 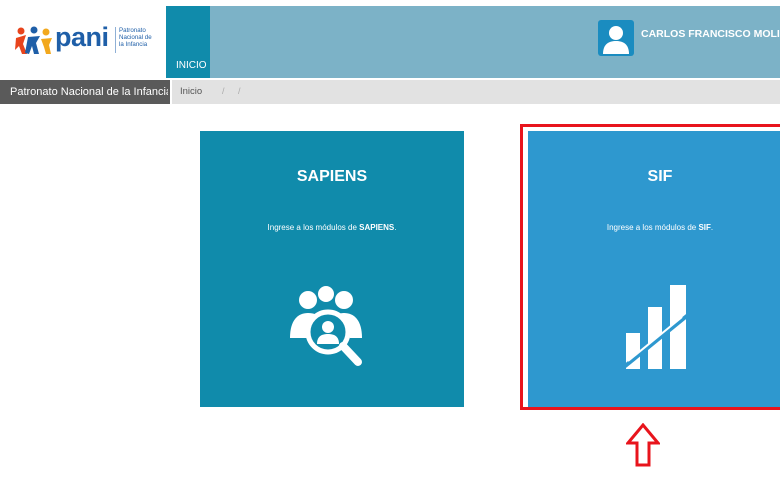 I want to click on org-name: Patronato Nacional de la Infancia, so click(x=89, y=92).